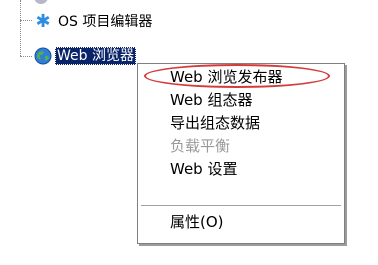  Describe the element at coordinates (41, 2) in the screenshot. I see `partial-node-icon` at that location.